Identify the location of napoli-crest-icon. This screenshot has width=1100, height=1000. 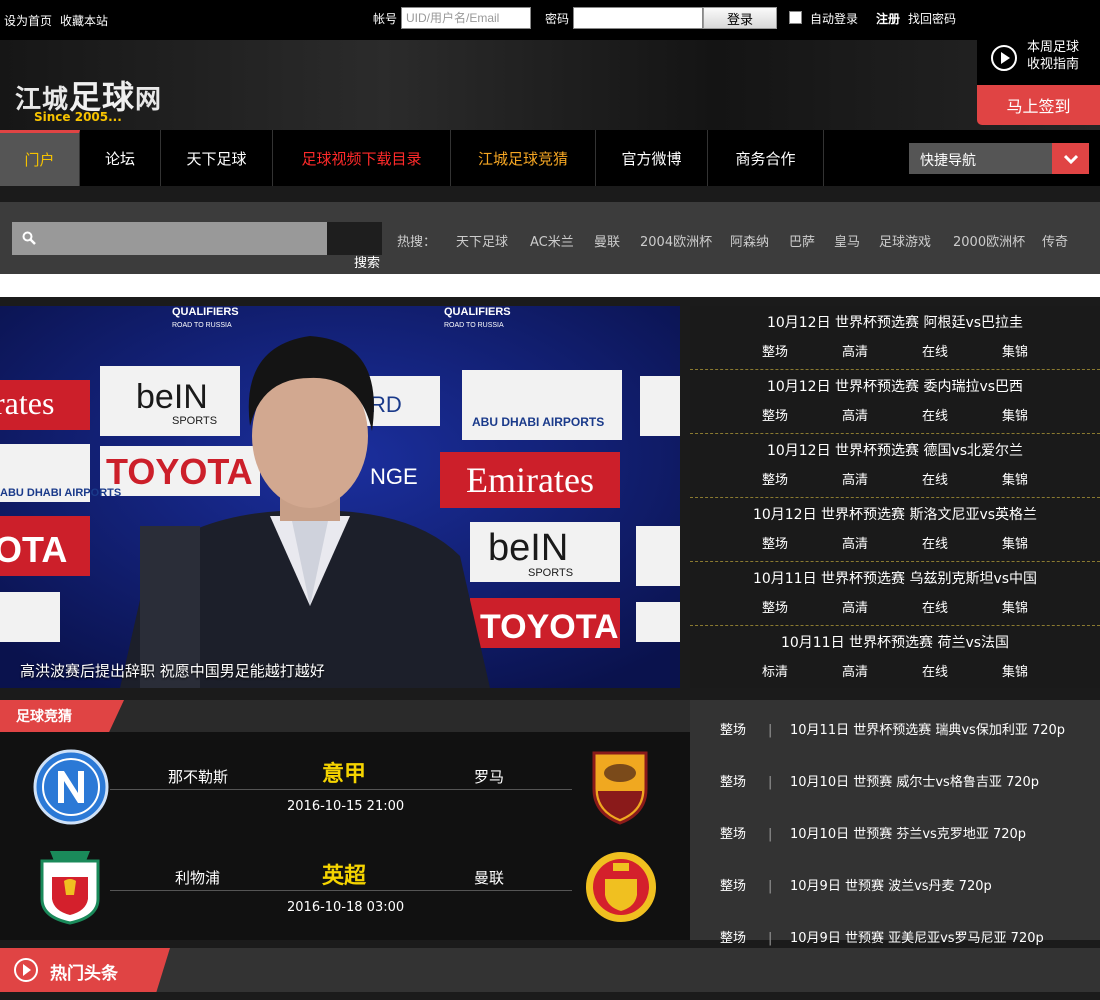
(71, 787).